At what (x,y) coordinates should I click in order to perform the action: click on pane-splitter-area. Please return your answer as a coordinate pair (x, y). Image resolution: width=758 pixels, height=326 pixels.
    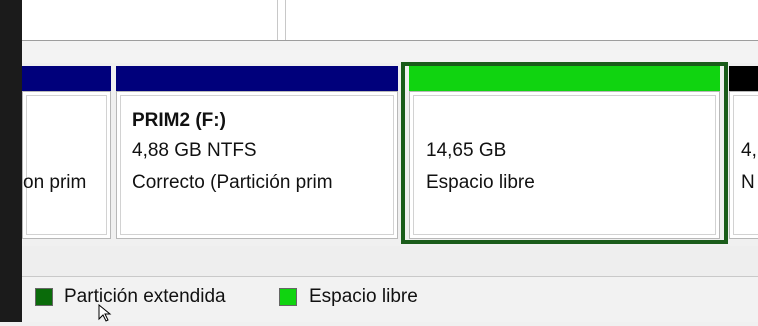
    Looking at the image, I should click on (390, 52).